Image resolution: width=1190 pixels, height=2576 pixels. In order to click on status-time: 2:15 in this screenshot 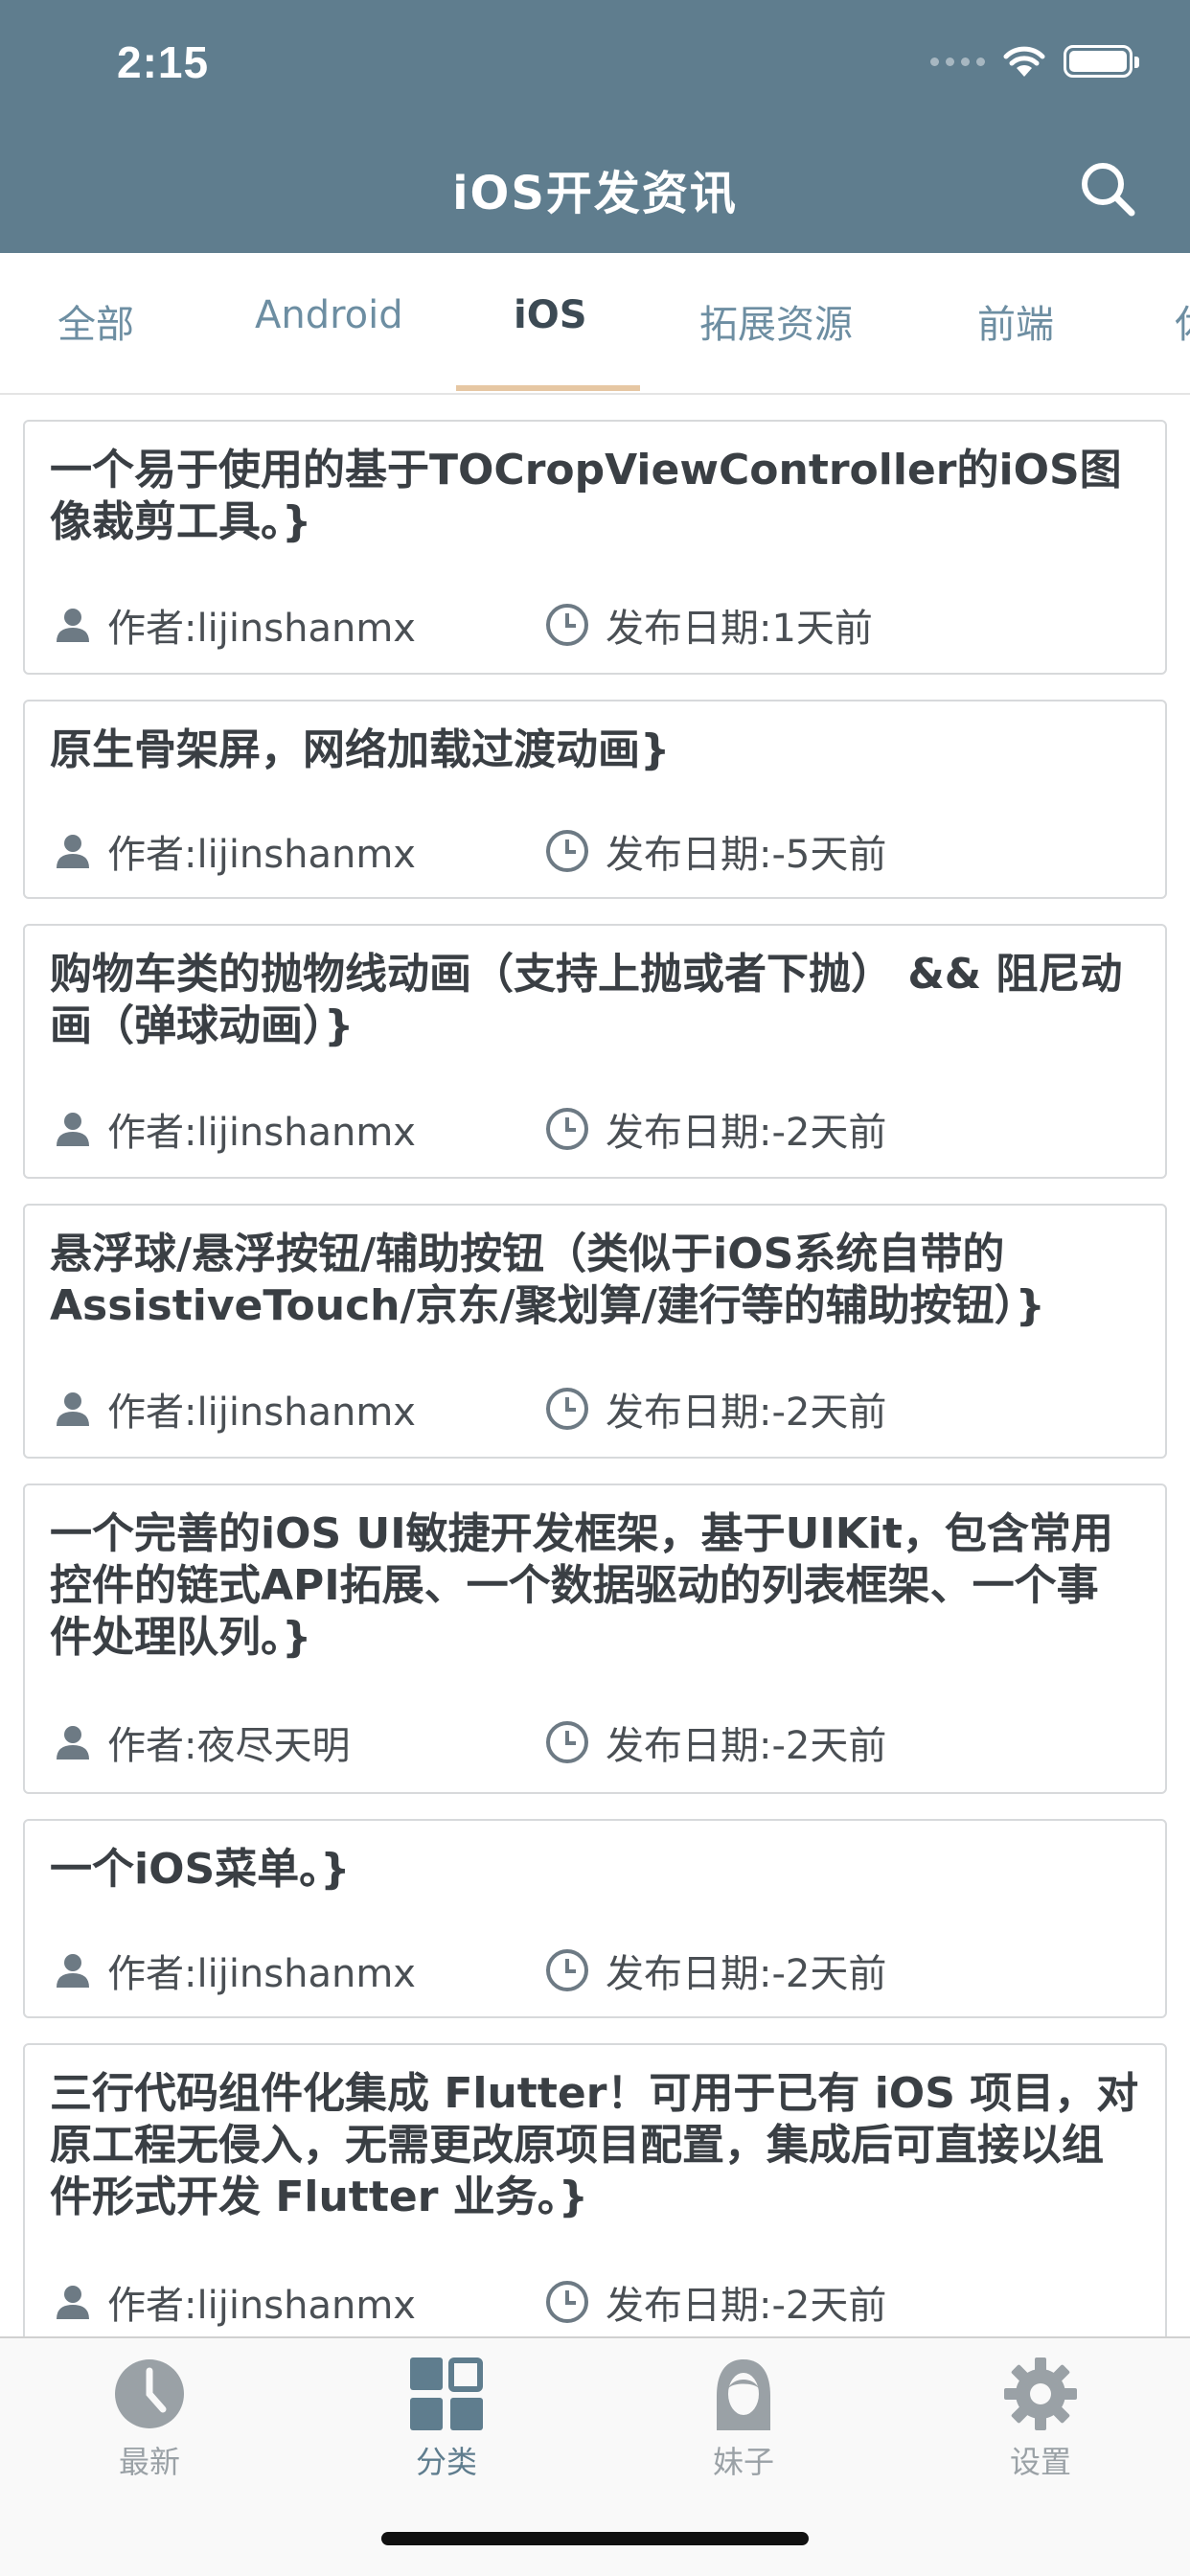, I will do `click(163, 62)`.